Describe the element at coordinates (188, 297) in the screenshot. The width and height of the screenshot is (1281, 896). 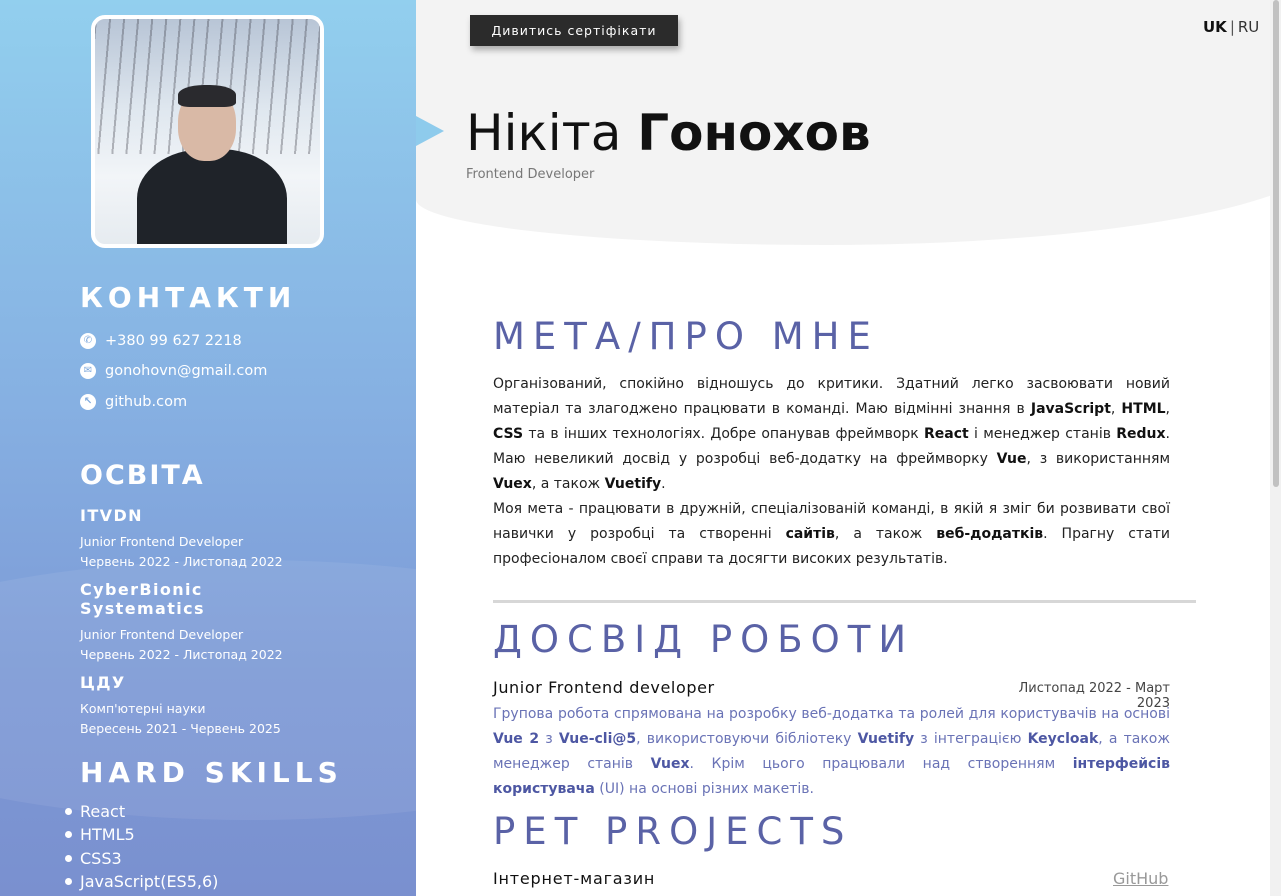
I see `contacts-heading: КОНТАКТИ` at that location.